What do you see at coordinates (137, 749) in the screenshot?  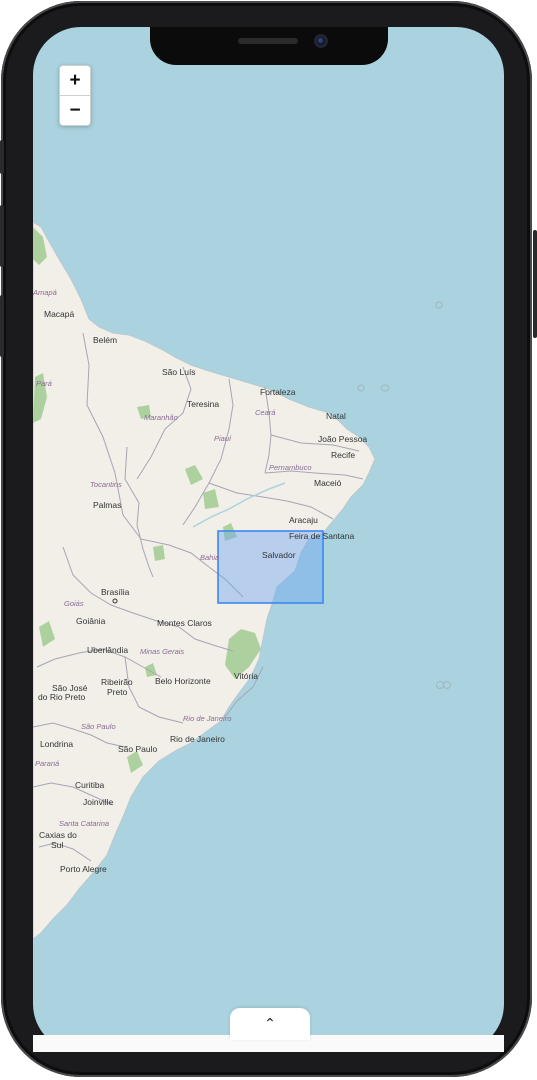 I see `city-label: São Paulo` at bounding box center [137, 749].